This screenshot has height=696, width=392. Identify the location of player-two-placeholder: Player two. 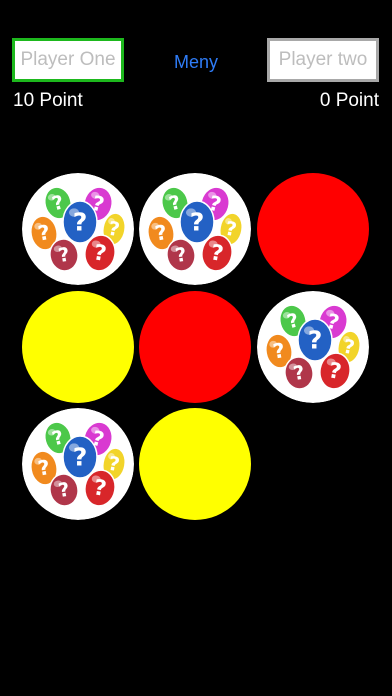
(323, 59).